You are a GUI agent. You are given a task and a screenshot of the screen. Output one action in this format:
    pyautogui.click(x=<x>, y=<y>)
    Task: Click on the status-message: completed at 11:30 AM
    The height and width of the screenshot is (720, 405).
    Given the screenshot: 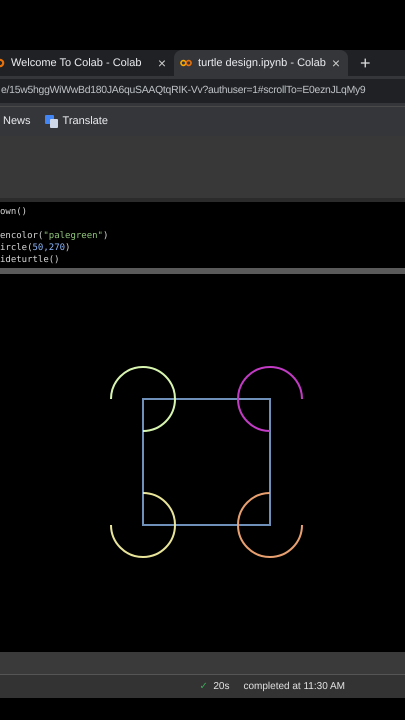 What is the action you would take?
    pyautogui.click(x=294, y=687)
    